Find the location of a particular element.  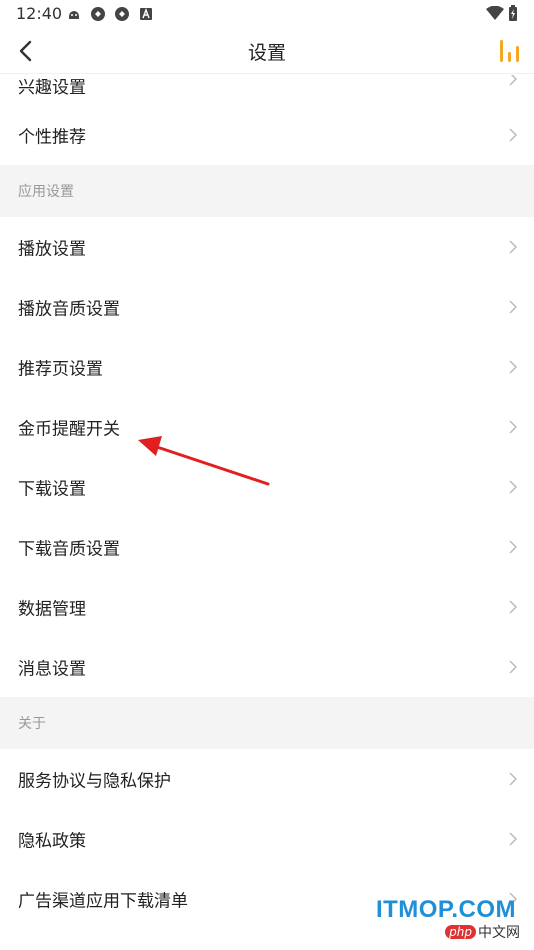

watermark-sub: php 中文网 is located at coordinates (482, 932).